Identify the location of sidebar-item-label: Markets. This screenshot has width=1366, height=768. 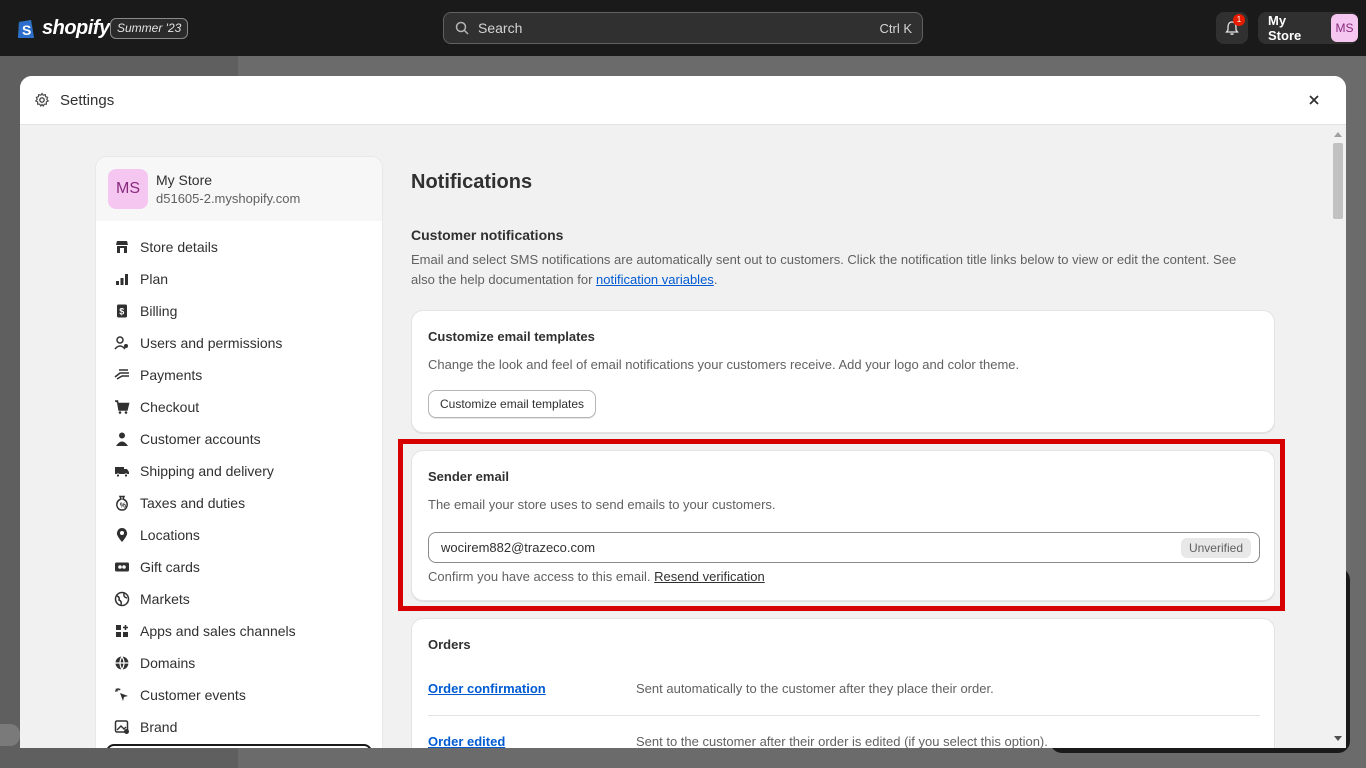
(165, 599).